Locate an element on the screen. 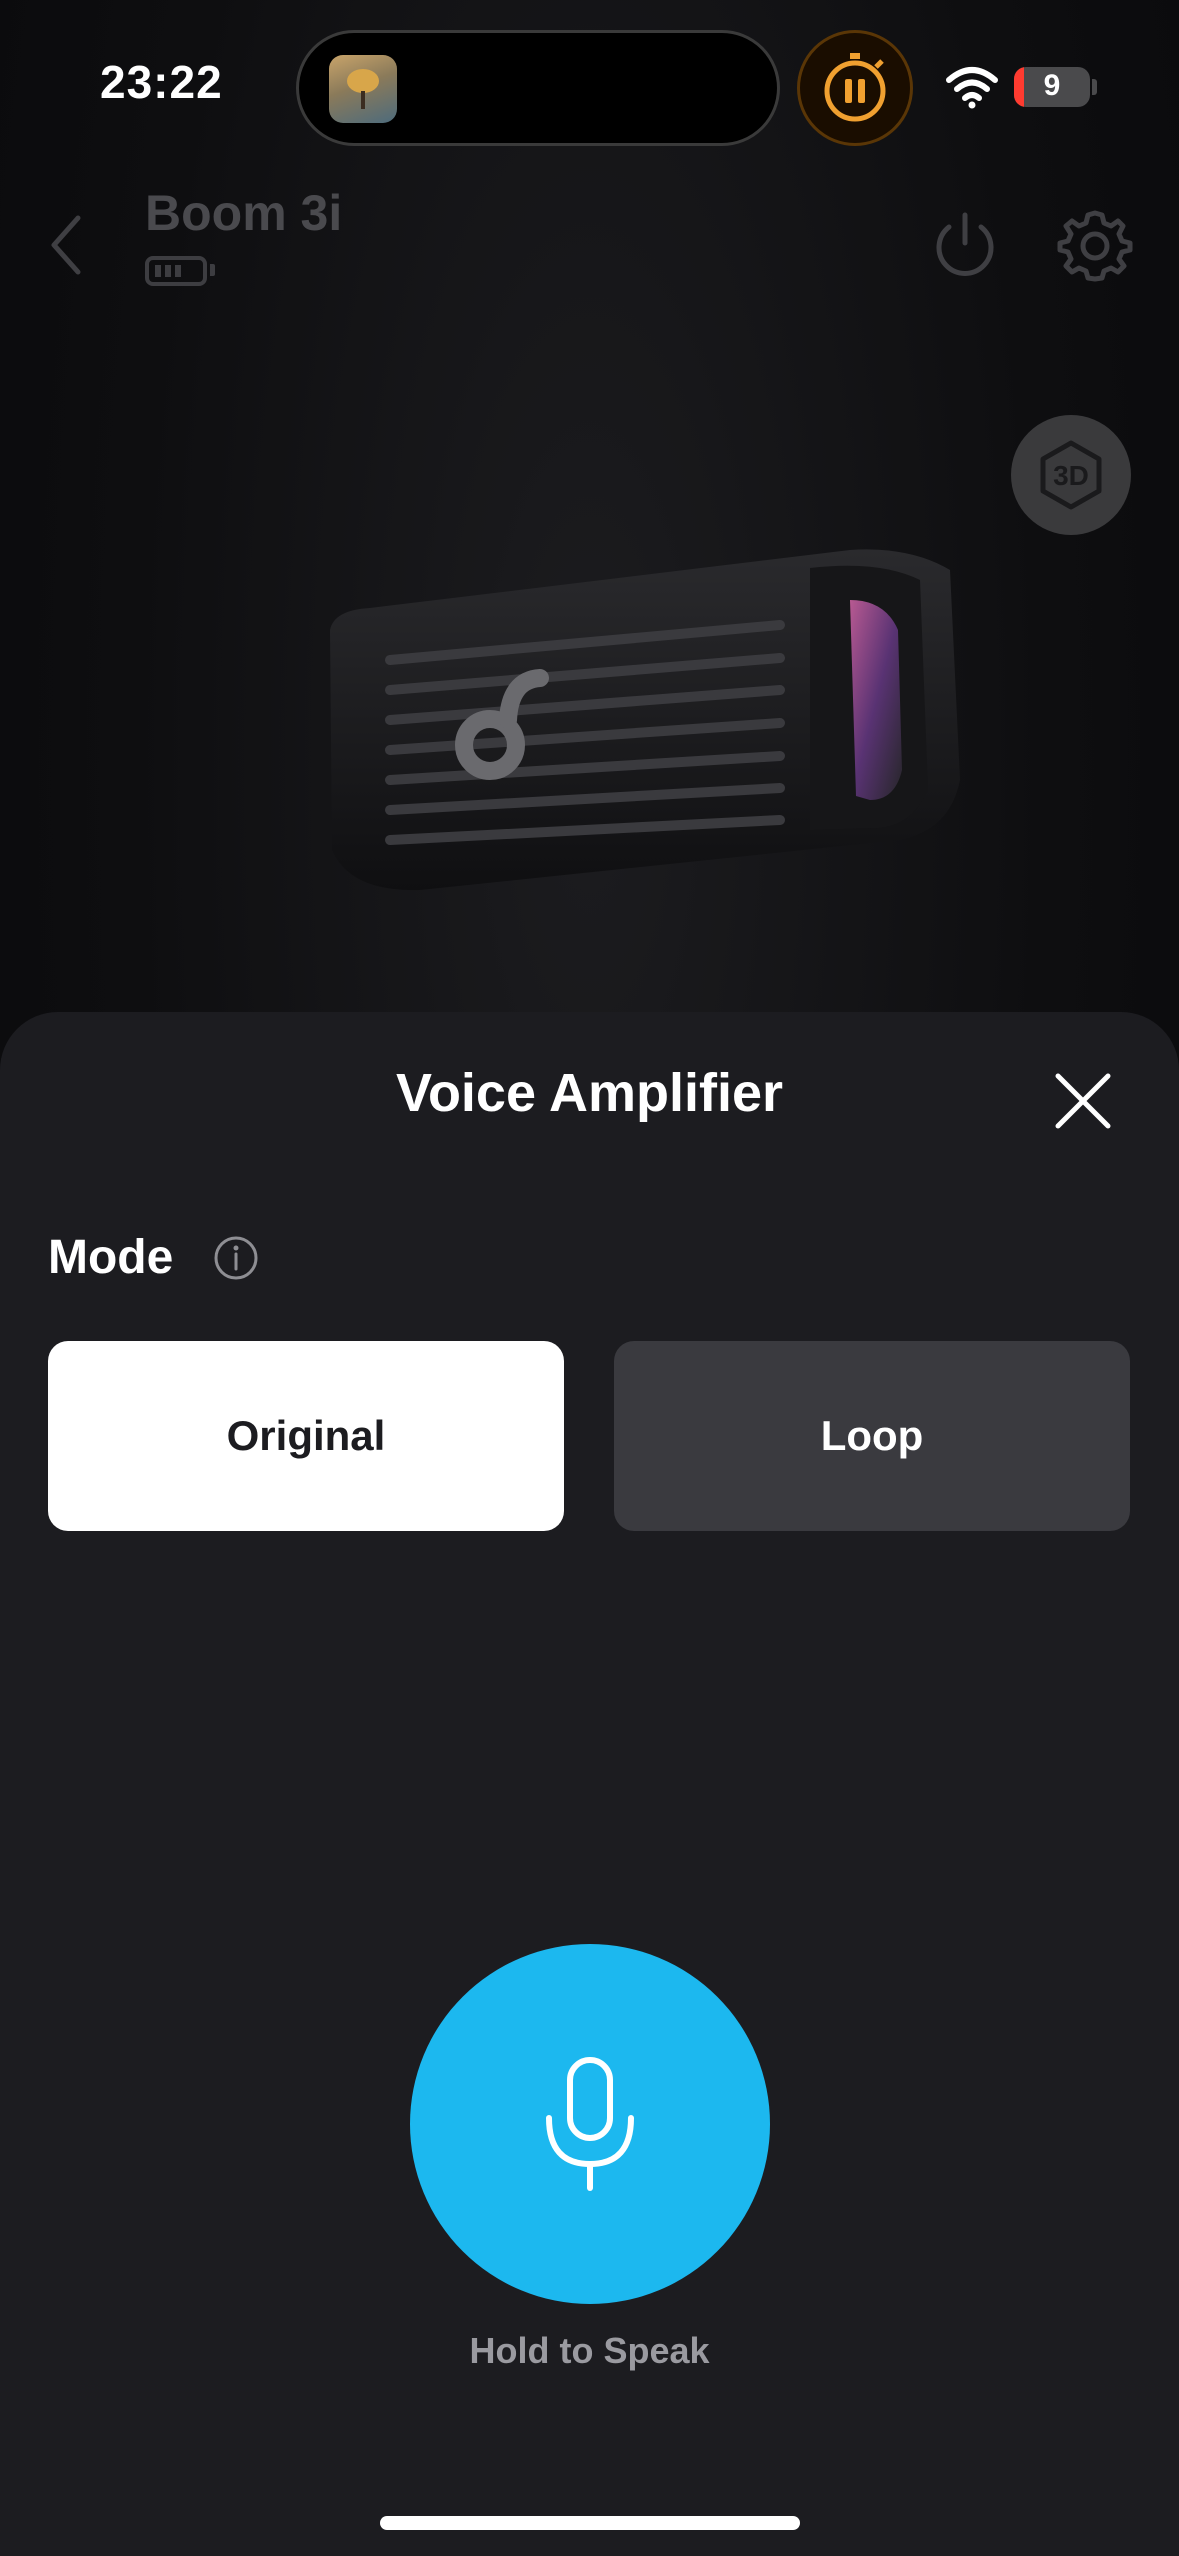 The width and height of the screenshot is (1179, 2556). hold-to-speak-button is located at coordinates (590, 2124).